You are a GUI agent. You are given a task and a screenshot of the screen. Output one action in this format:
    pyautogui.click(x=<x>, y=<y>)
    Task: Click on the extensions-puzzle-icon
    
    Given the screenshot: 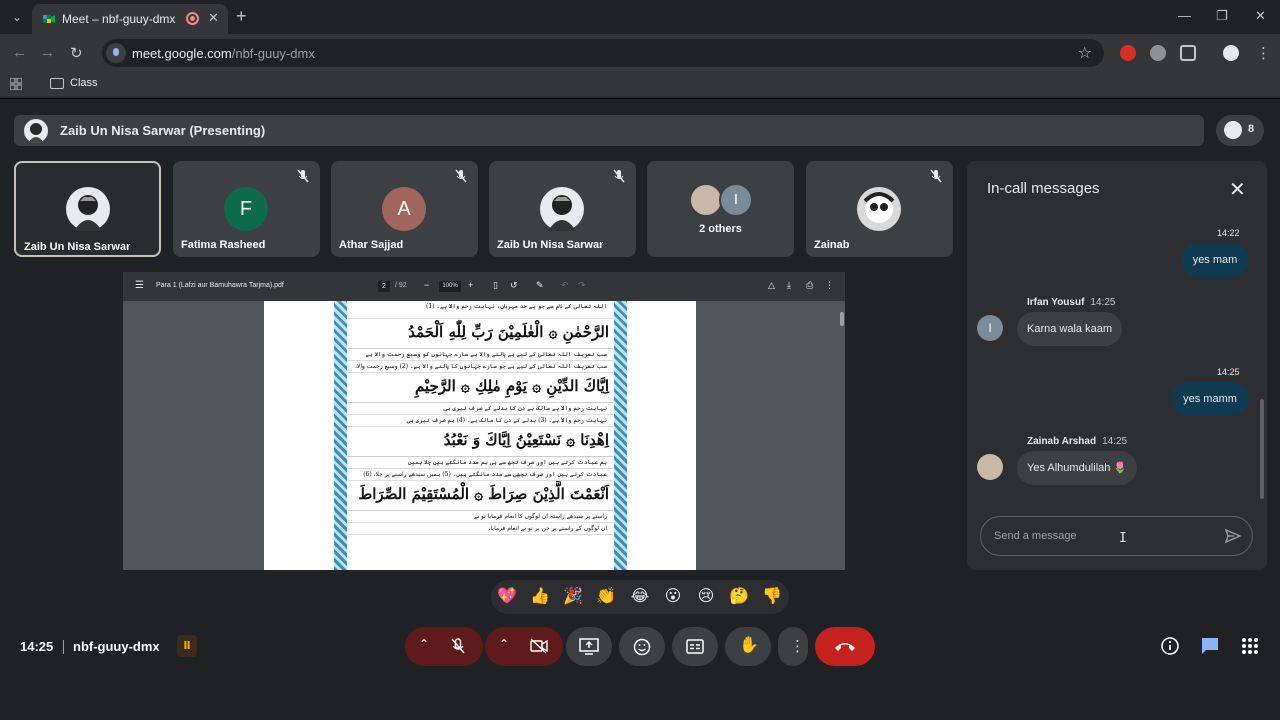 What is the action you would take?
    pyautogui.click(x=1188, y=53)
    